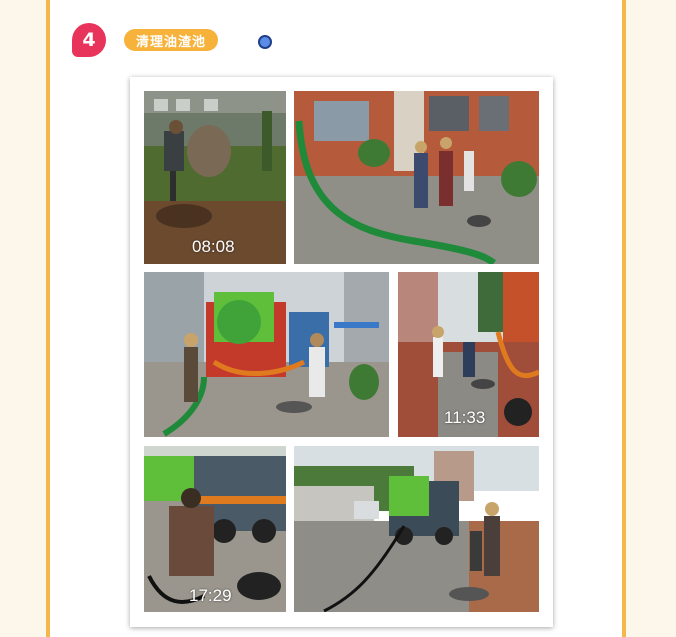 This screenshot has height=637, width=676. What do you see at coordinates (266, 354) in the screenshot?
I see `photo-vacuum-truck-street` at bounding box center [266, 354].